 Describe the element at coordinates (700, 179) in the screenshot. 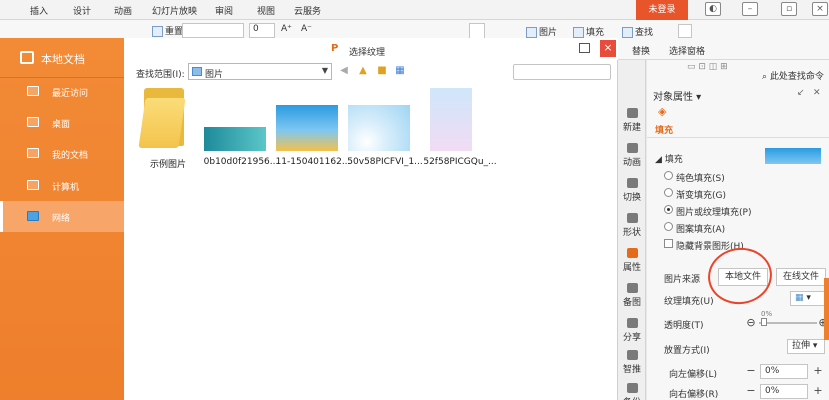

I see `solid-fill-label: 纯色填充(S)` at that location.